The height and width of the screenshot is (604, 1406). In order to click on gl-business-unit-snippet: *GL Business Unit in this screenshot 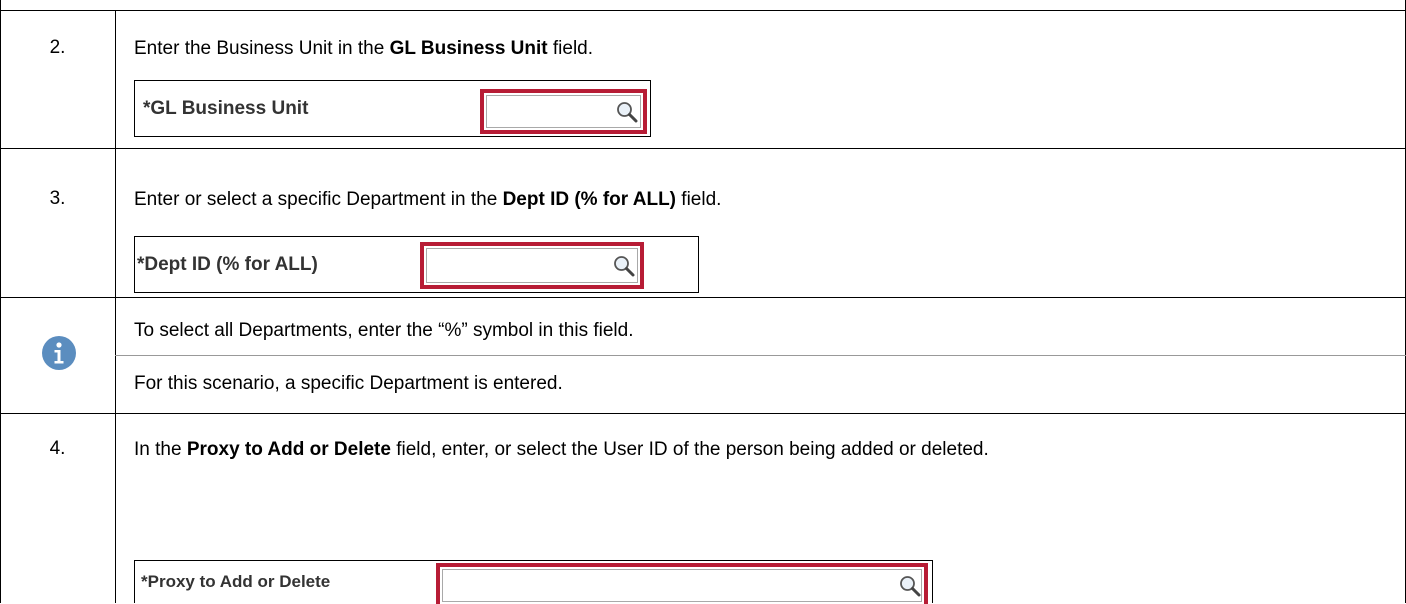, I will do `click(392, 108)`.